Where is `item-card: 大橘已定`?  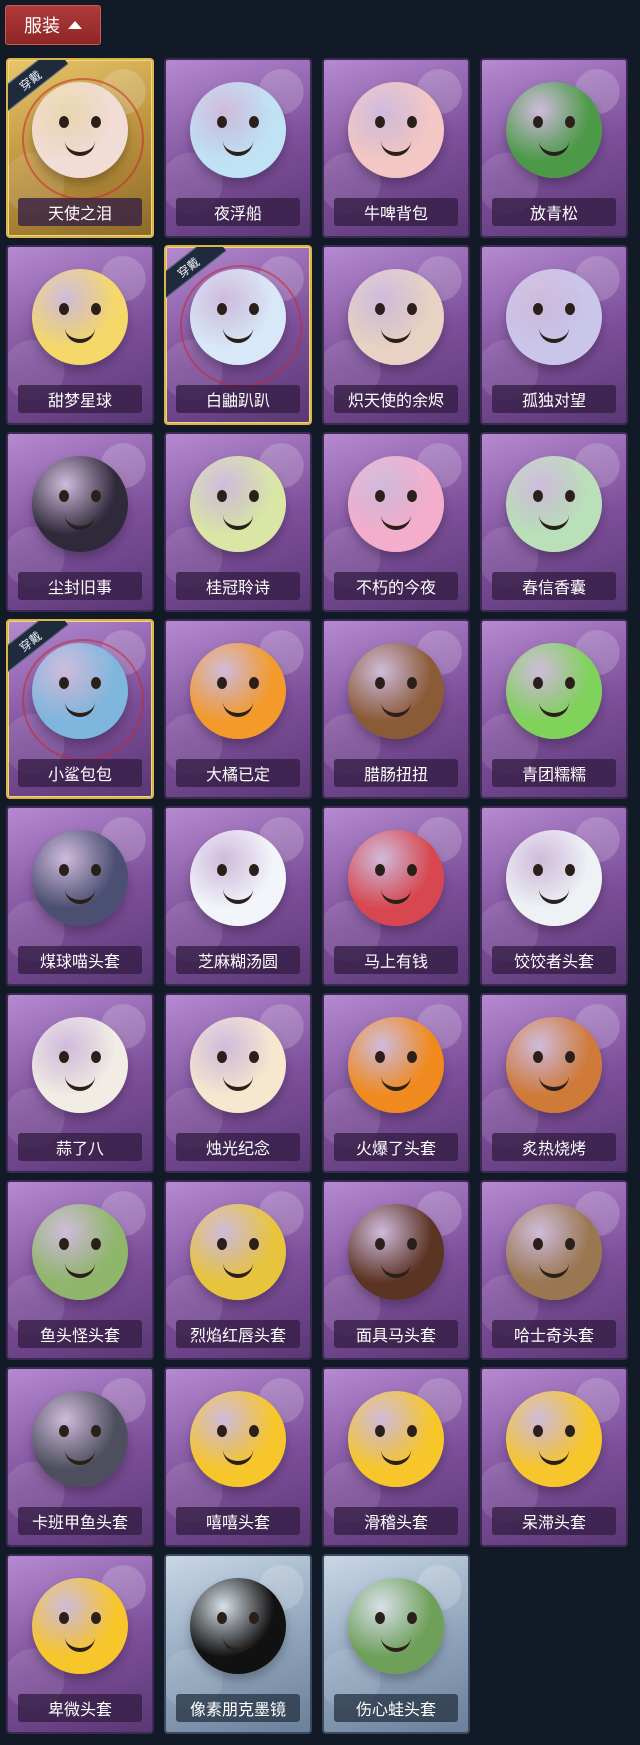
item-card: 大橘已定 is located at coordinates (238, 709).